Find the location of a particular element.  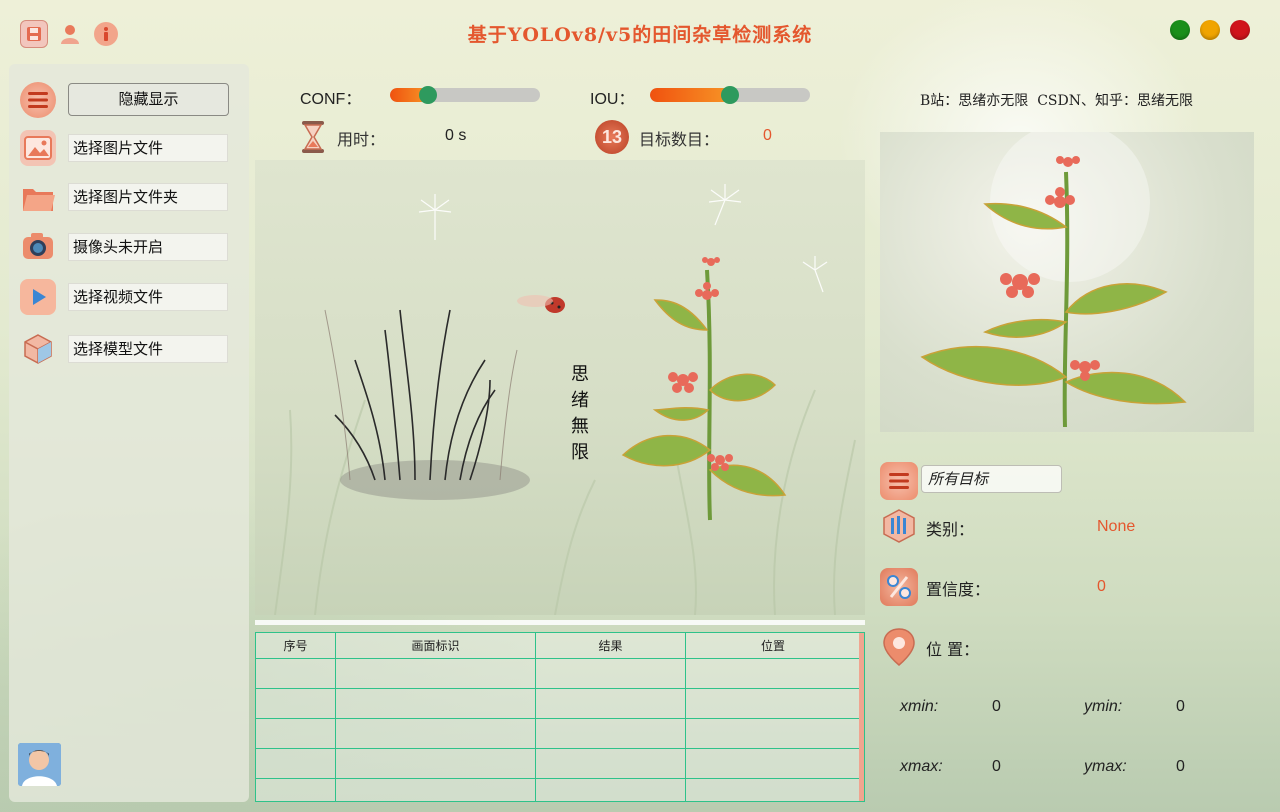

menu-icon is located at coordinates (38, 100).